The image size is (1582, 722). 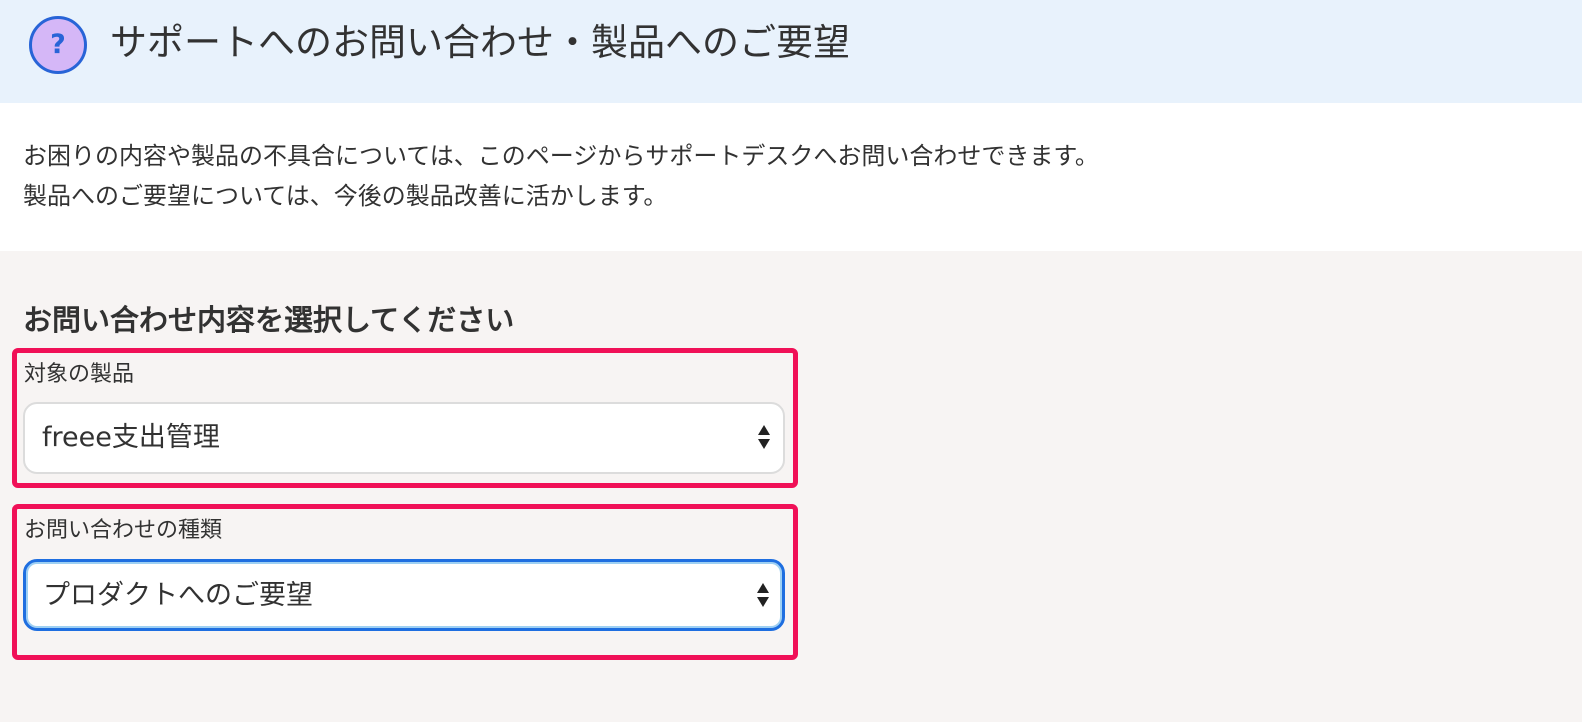 I want to click on inquiry-type-select: プロダクトへのご要望, so click(x=404, y=595).